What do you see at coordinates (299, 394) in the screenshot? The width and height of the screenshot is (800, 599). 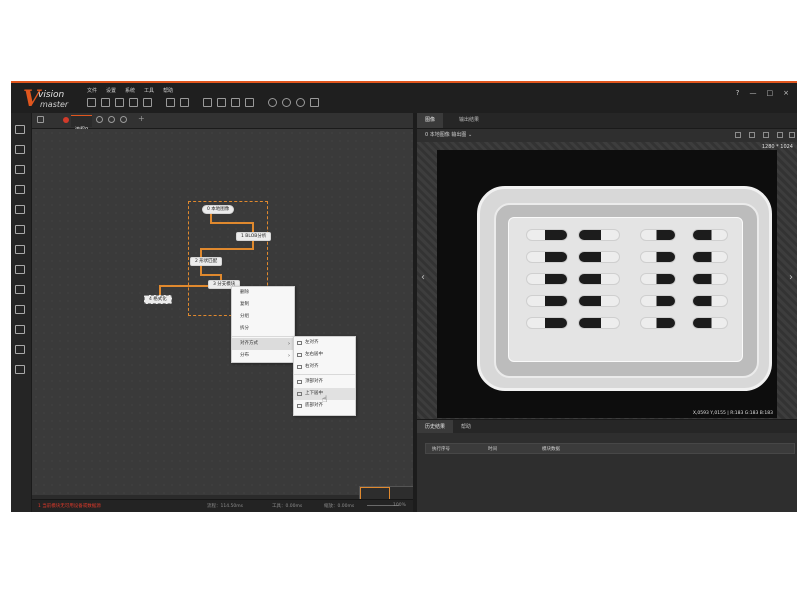 I see `center-vertical-icon` at bounding box center [299, 394].